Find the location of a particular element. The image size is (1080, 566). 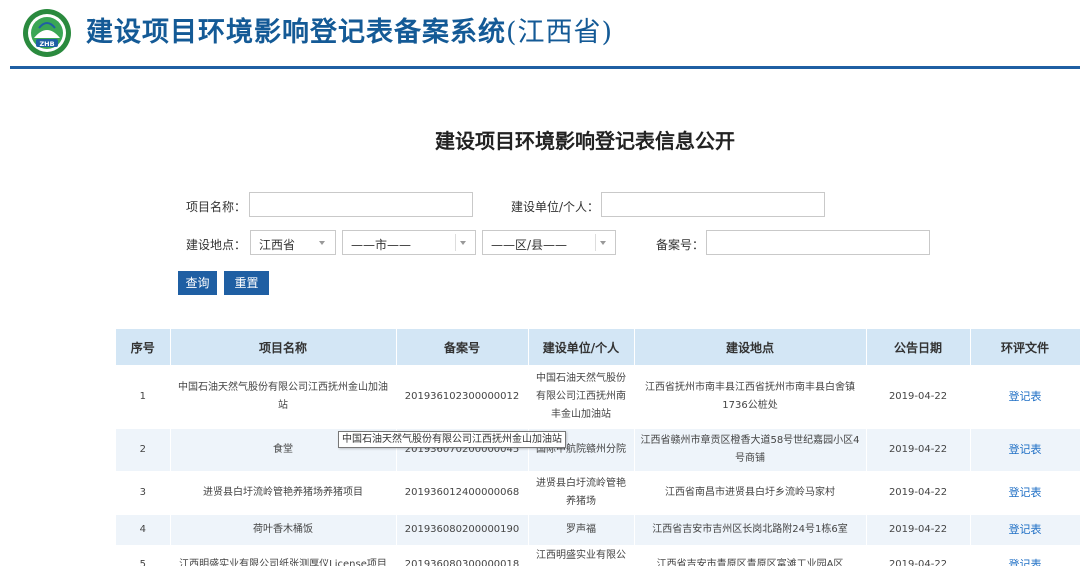

city-select: ——市—— is located at coordinates (409, 242).